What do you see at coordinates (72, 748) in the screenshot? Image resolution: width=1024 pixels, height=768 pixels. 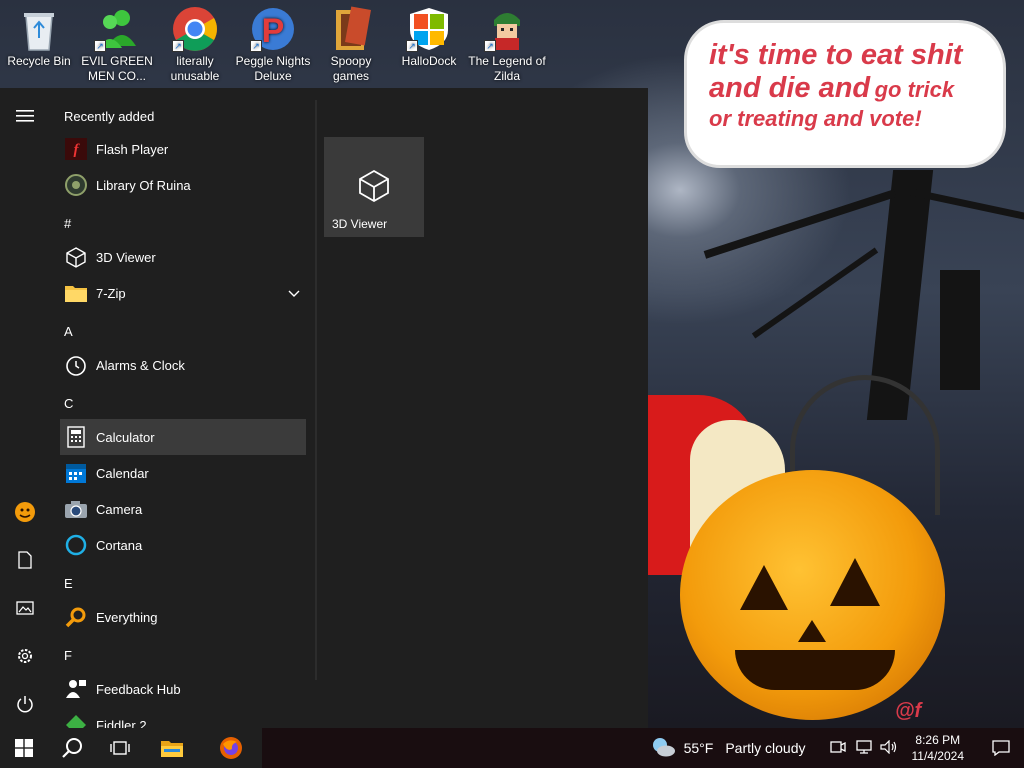 I see `search-icon` at bounding box center [72, 748].